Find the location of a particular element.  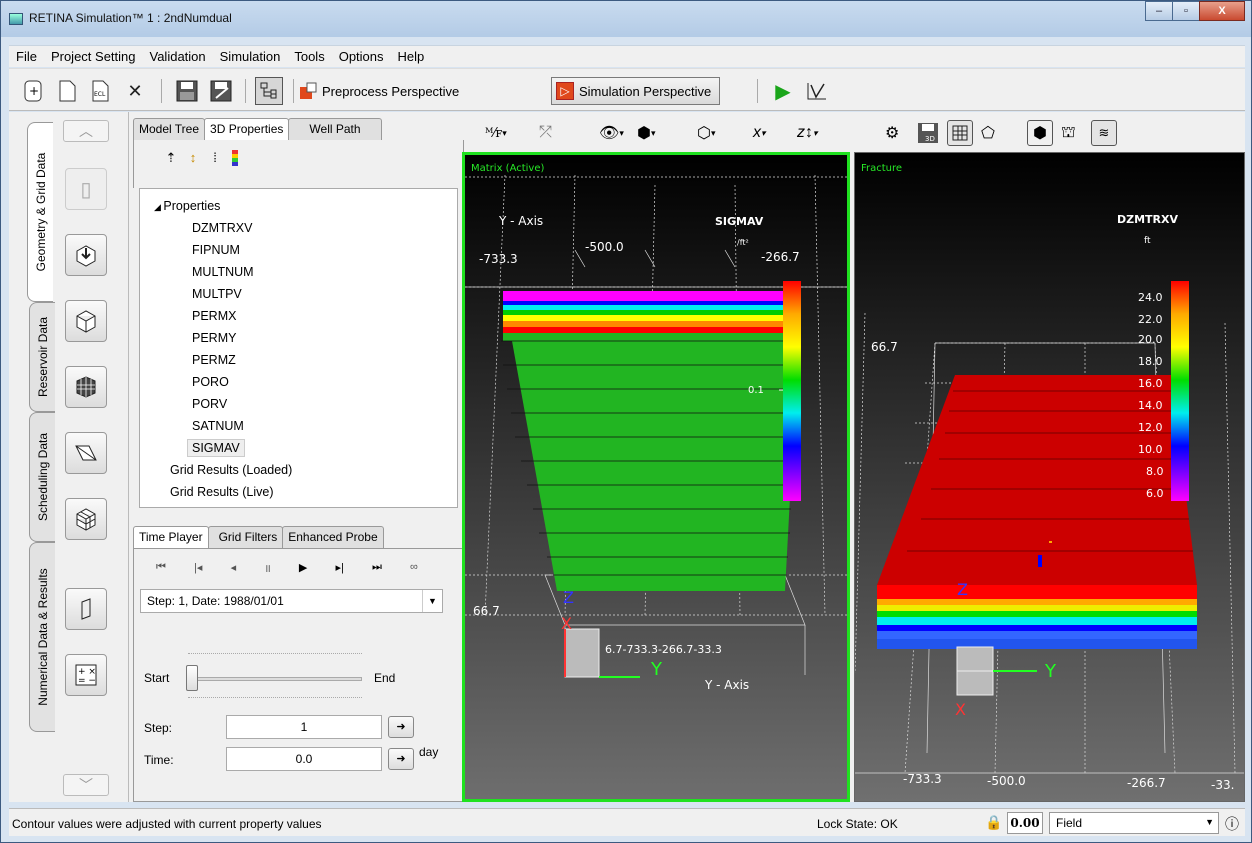

ecl-import-icon: ECL is located at coordinates (101, 91).